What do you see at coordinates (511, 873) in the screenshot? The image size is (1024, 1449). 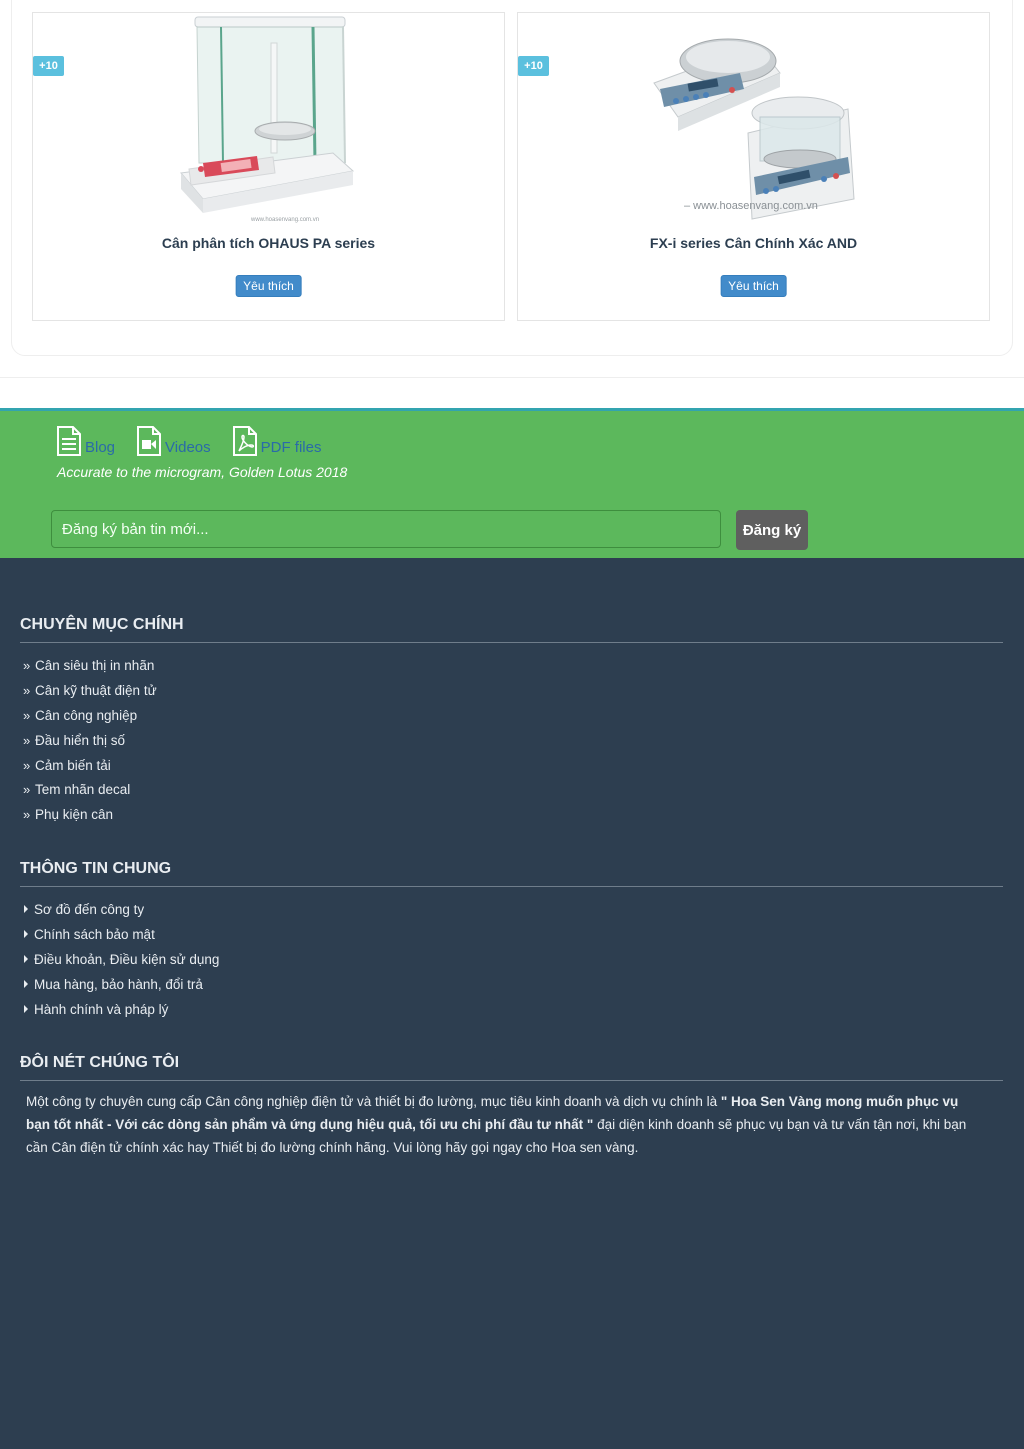 I see `general-info-title: THÔNG TIN CHUNG` at bounding box center [511, 873].